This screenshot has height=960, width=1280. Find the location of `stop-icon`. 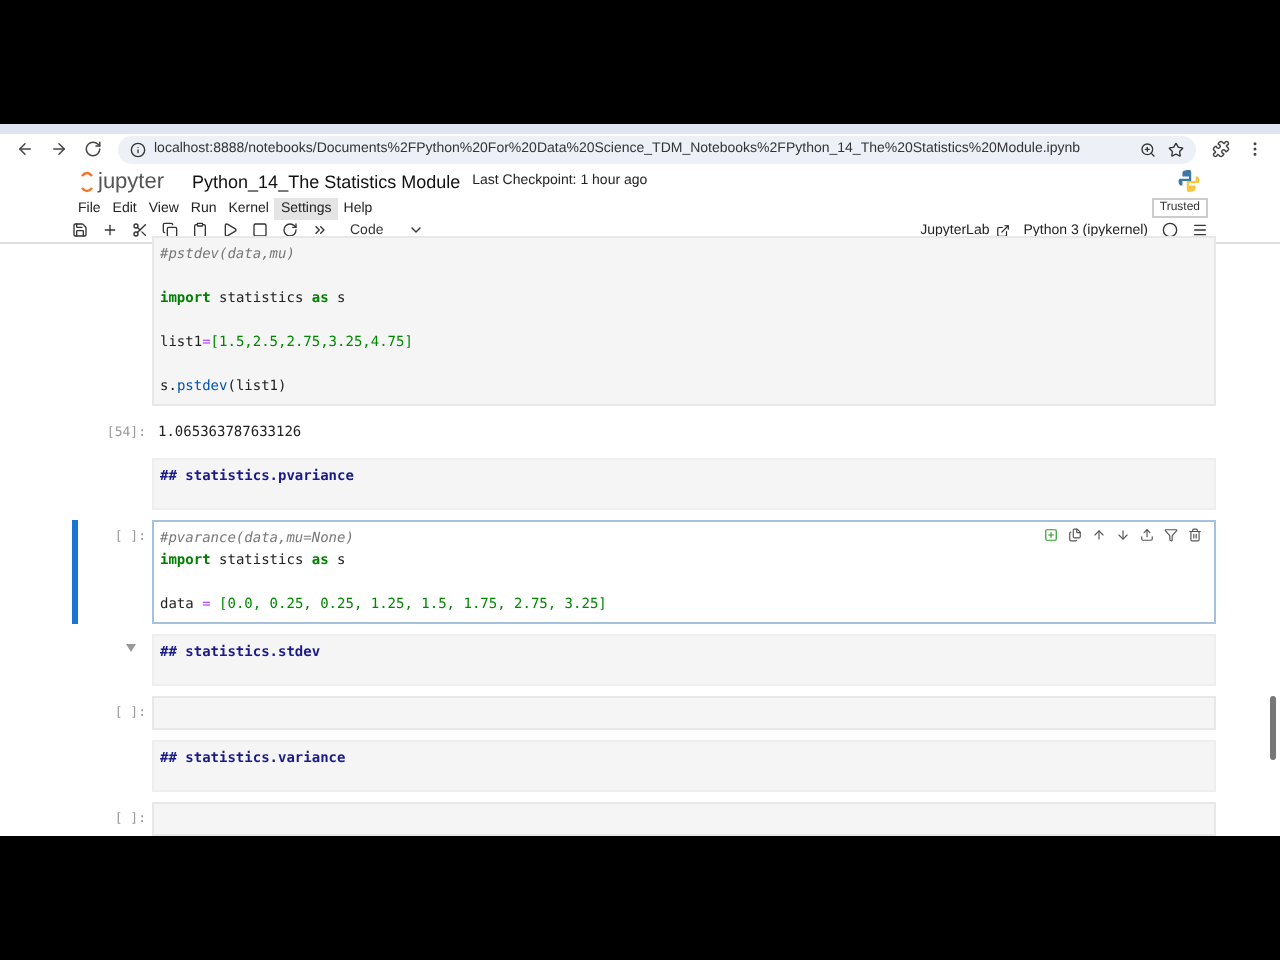

stop-icon is located at coordinates (260, 230).